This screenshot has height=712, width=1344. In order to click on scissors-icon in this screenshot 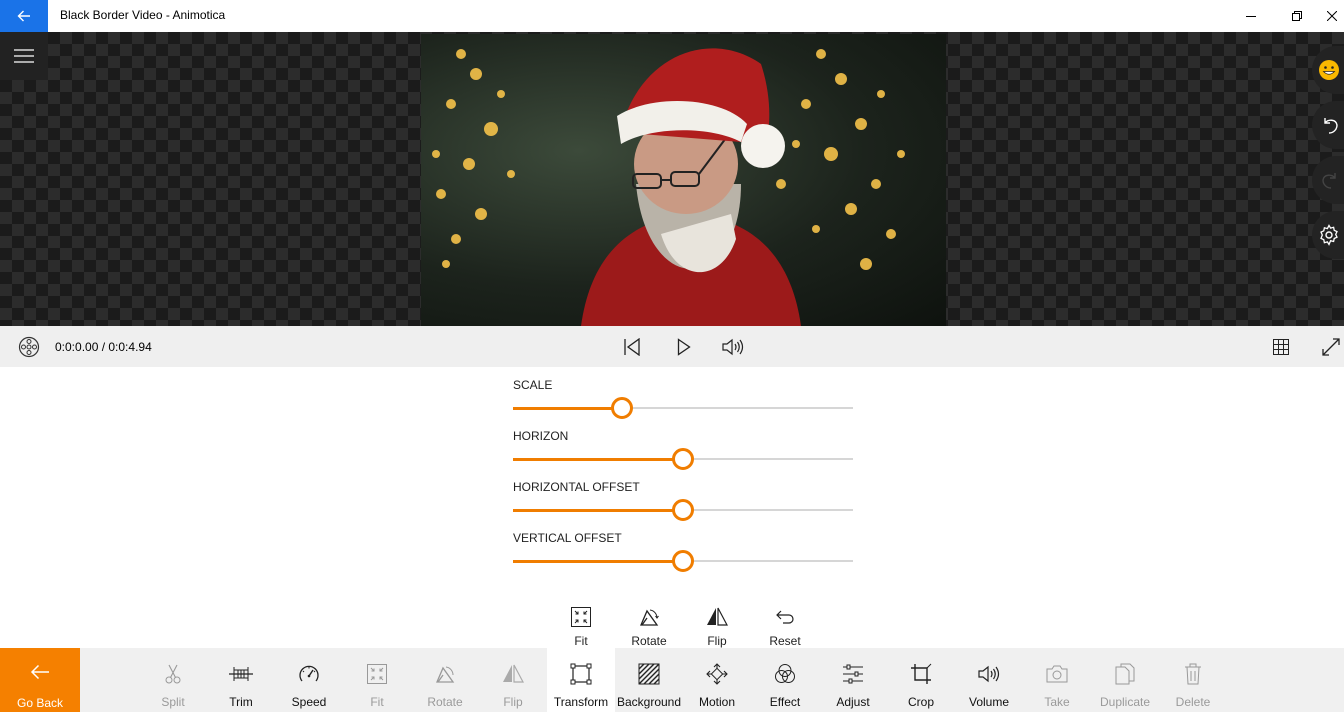, I will do `click(173, 674)`.